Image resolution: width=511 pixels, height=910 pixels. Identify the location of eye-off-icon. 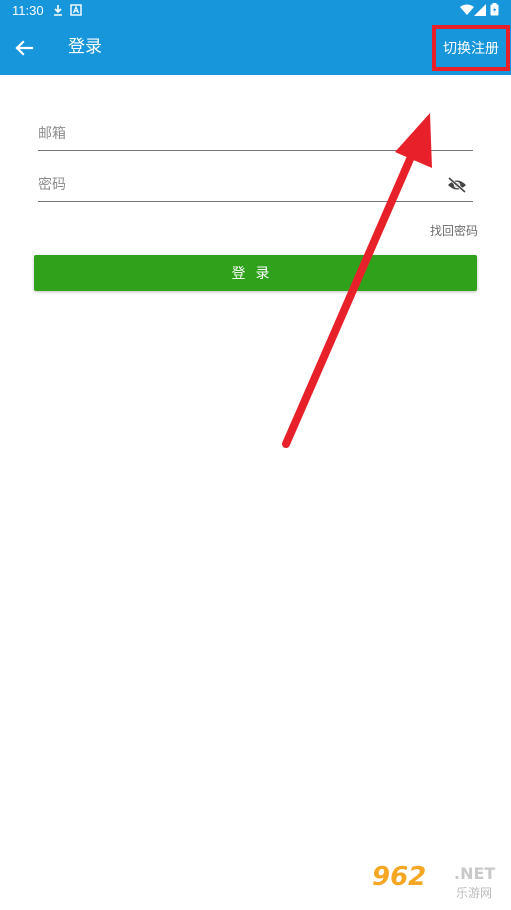
(457, 185).